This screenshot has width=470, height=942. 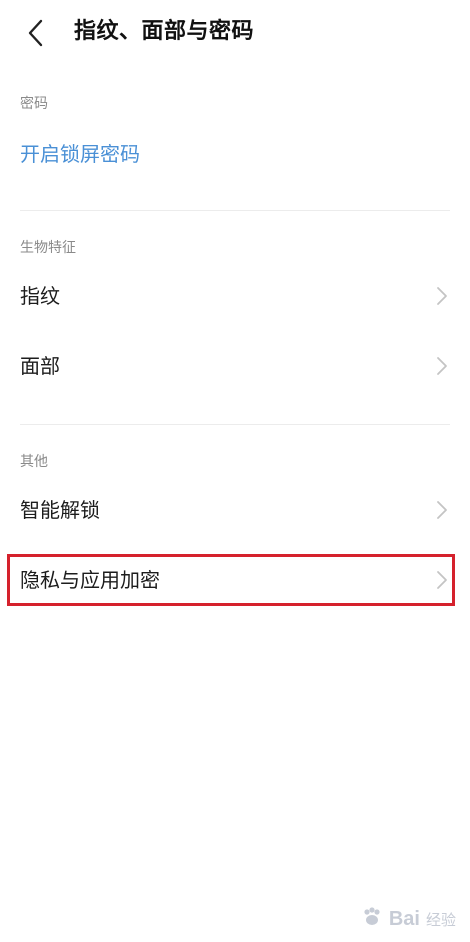 What do you see at coordinates (48, 248) in the screenshot?
I see `section-header-biometrics: 生物特征` at bounding box center [48, 248].